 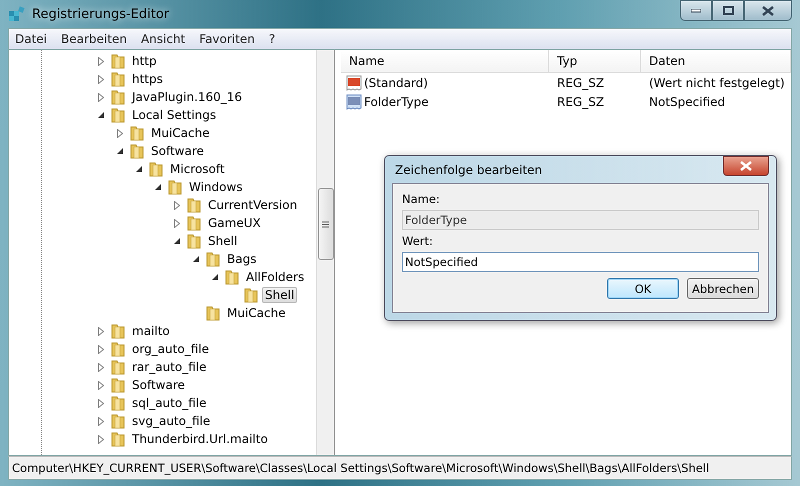 I want to click on table-cell-text: (Wert nicht festgelegt), so click(x=717, y=83).